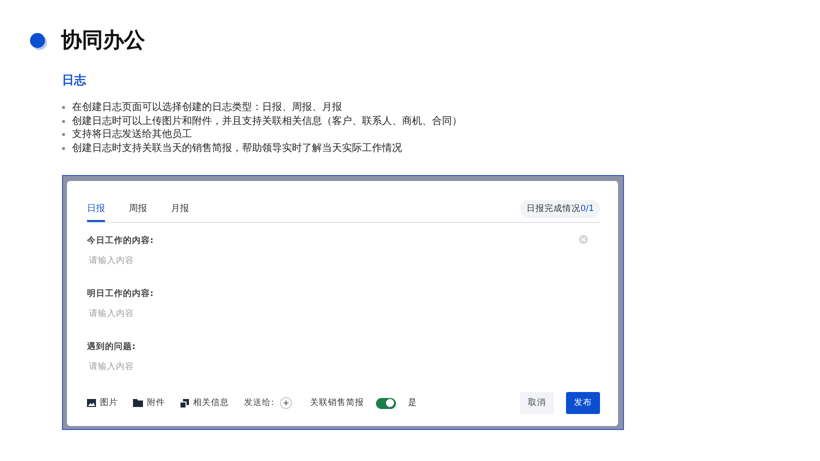  I want to click on toggle-switch, so click(386, 403).